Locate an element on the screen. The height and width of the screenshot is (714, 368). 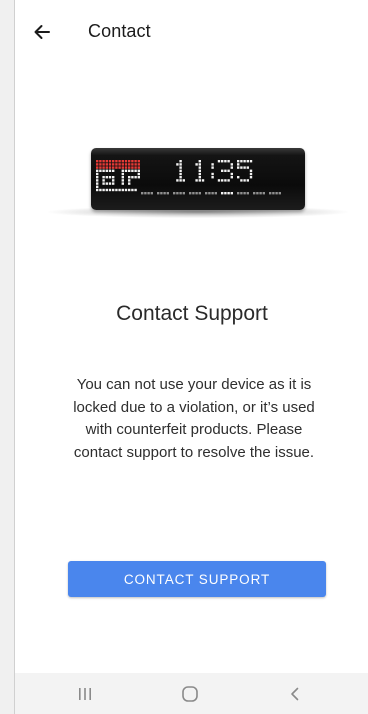
recents-button is located at coordinates (85, 693).